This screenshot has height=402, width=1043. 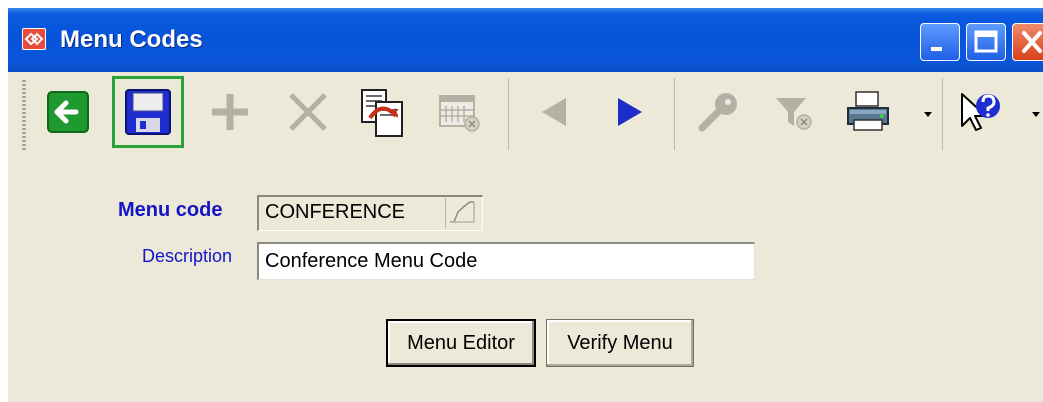 What do you see at coordinates (461, 343) in the screenshot?
I see `menu-editor-button: Menu Editor` at bounding box center [461, 343].